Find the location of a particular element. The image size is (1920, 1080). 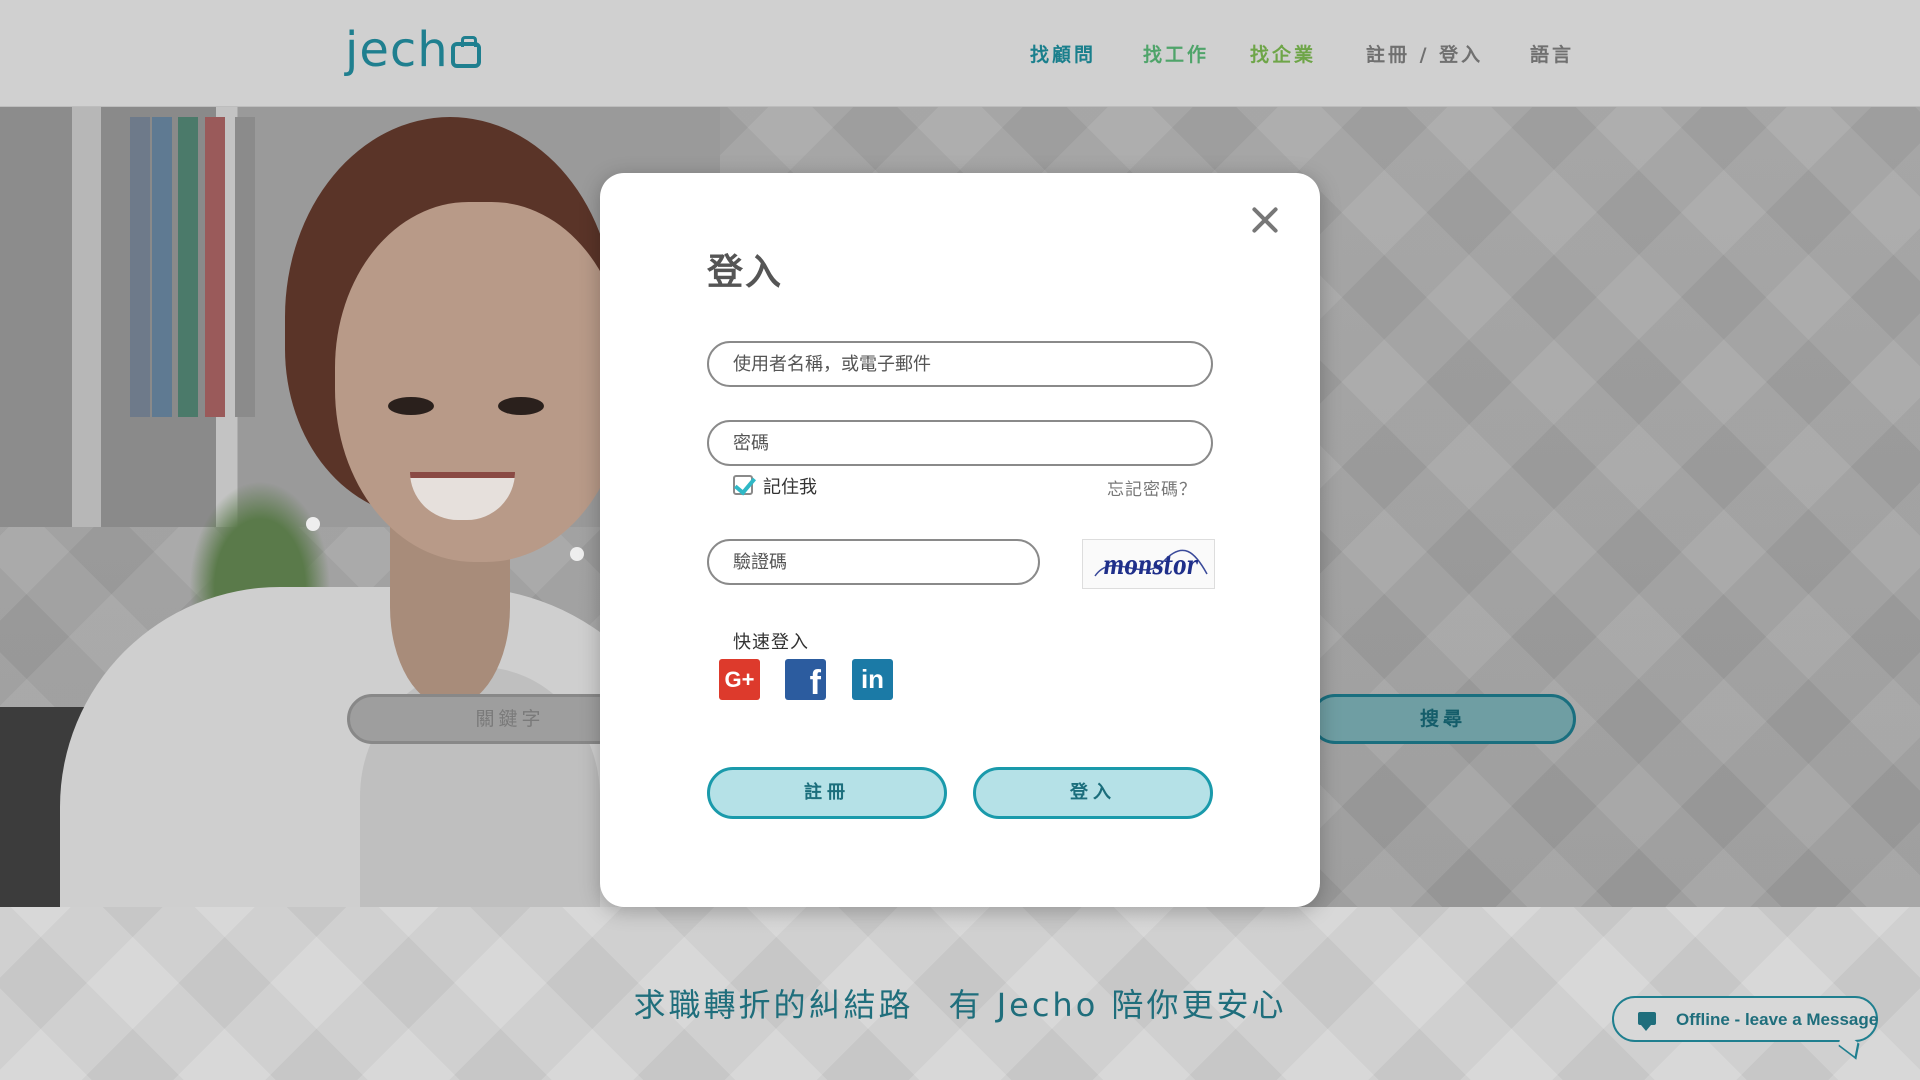

nav-find-consultant: 找顧問 is located at coordinates (1063, 53).